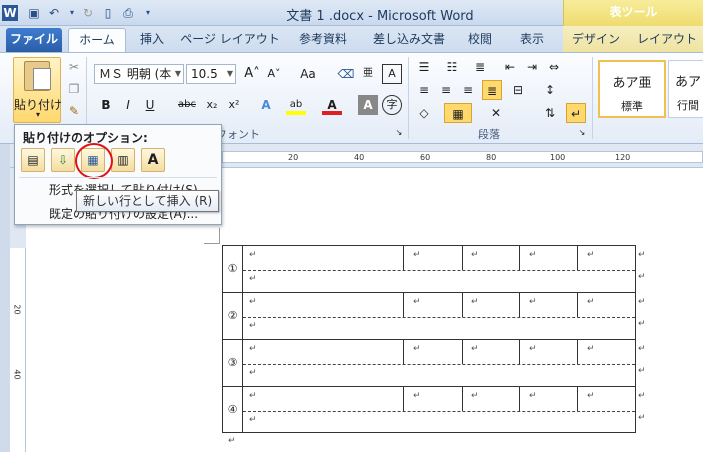  Describe the element at coordinates (63, 160) in the screenshot. I see `merge-table-icon: ⇩` at that location.